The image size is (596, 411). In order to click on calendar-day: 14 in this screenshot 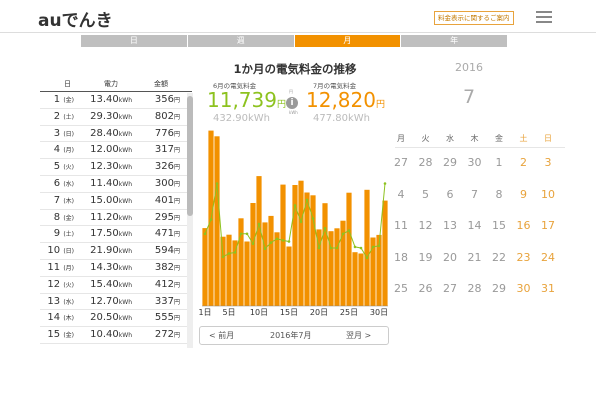, I will do `click(475, 225)`.